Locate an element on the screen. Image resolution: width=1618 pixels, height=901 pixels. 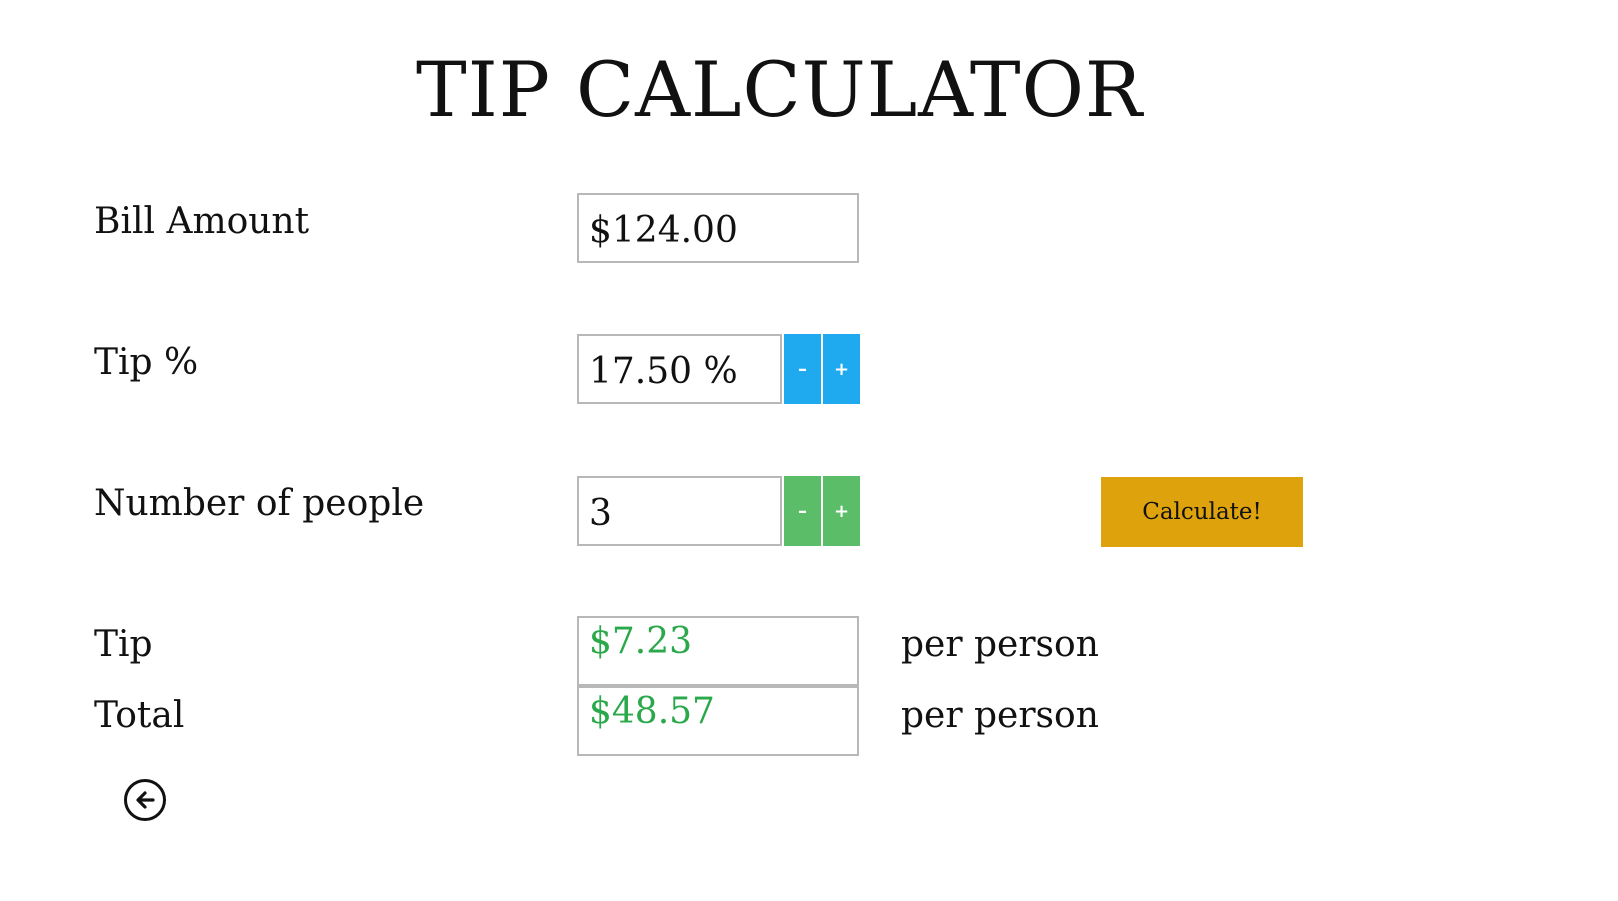
tip-per-person-suffix: per person is located at coordinates (1000, 644).